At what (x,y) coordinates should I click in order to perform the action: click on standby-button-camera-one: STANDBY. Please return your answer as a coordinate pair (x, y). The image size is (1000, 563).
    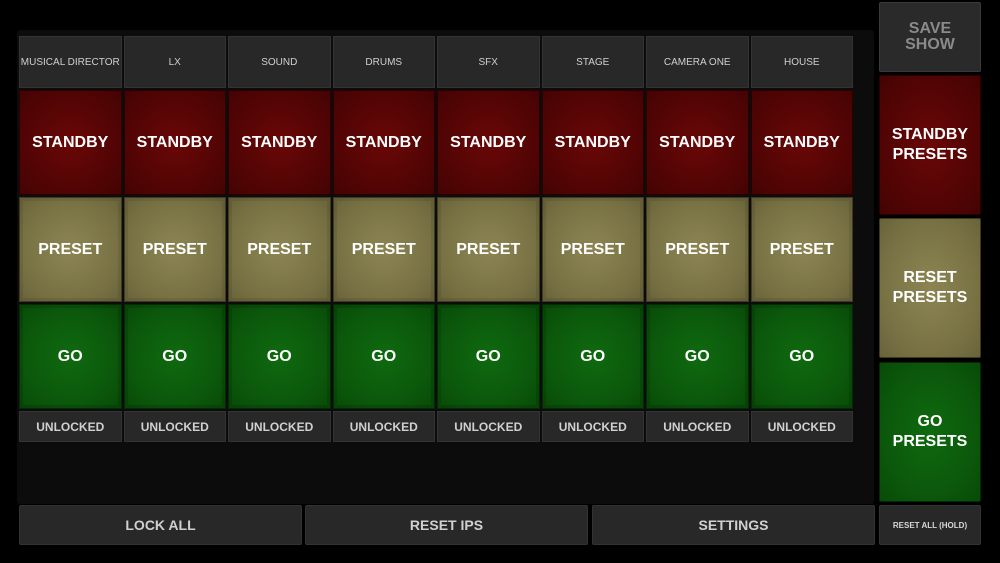
    Looking at the image, I should click on (697, 142).